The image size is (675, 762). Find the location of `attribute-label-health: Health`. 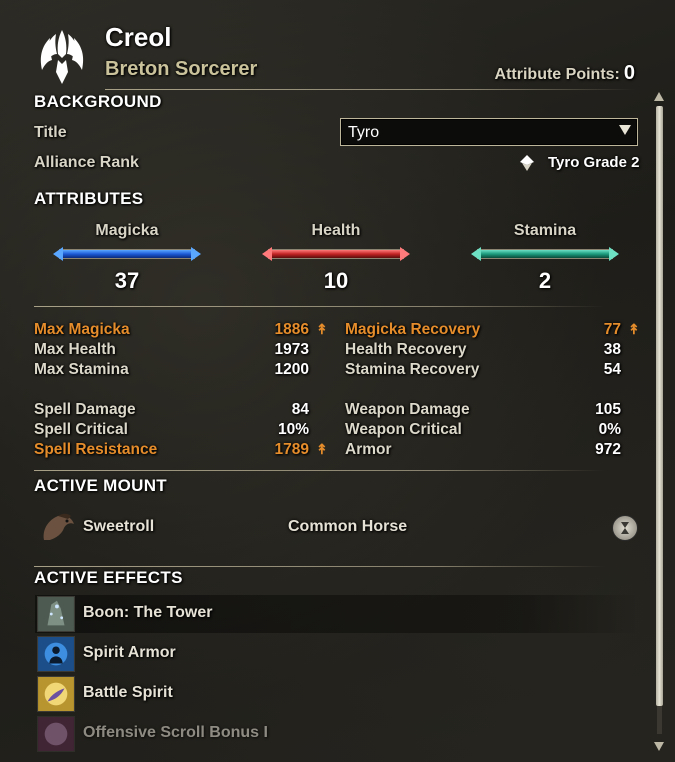

attribute-label-health: Health is located at coordinates (336, 230).